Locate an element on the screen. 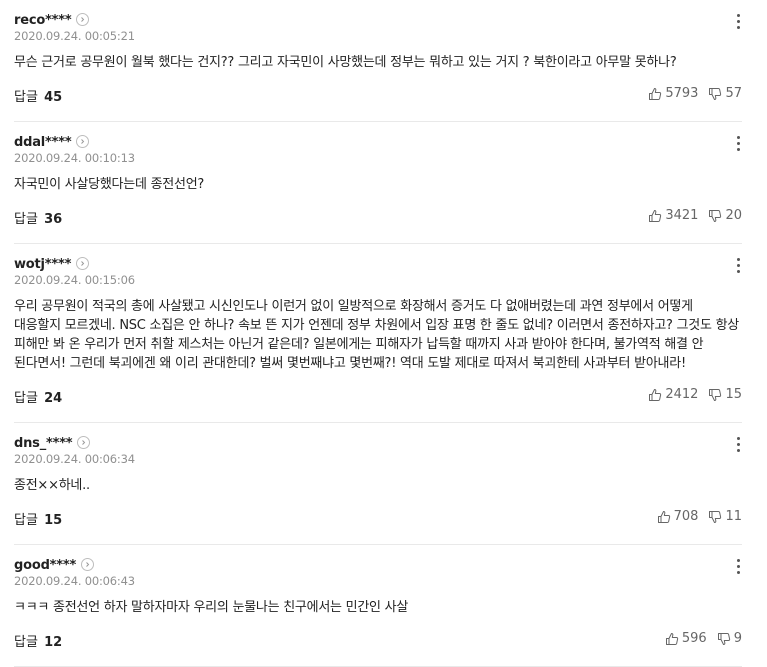 The height and width of the screenshot is (667, 767). reply-count: 45 is located at coordinates (53, 97).